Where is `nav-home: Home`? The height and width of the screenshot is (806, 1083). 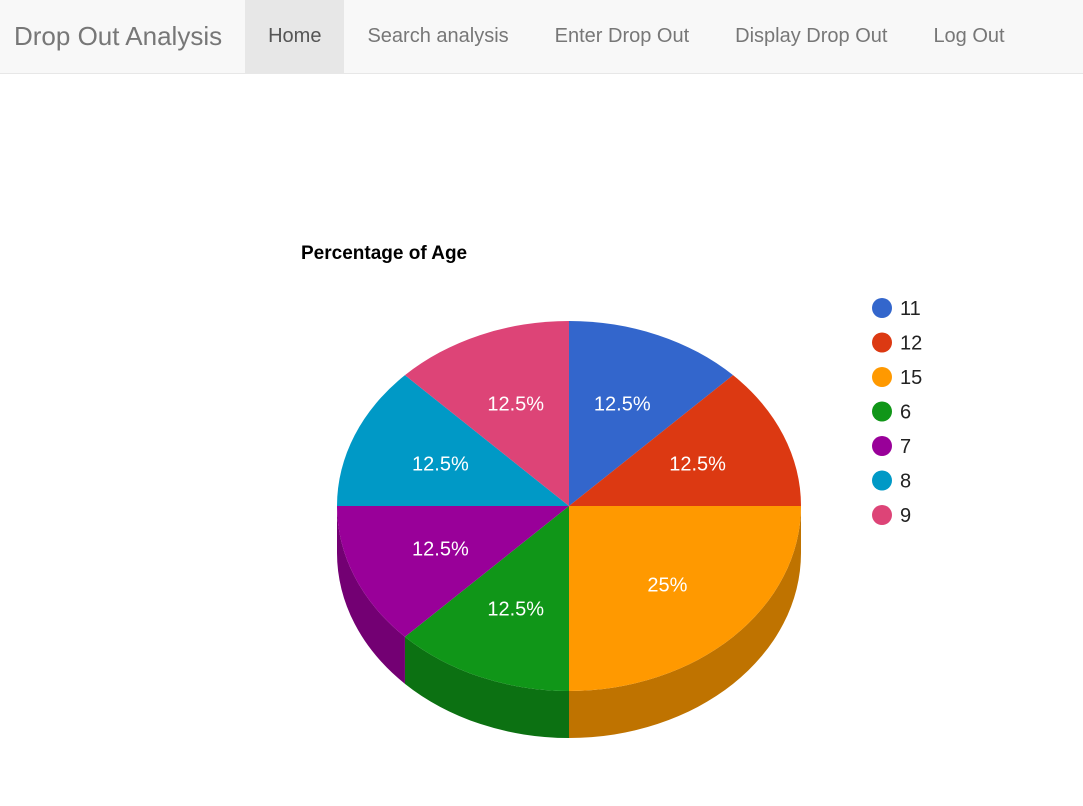 nav-home: Home is located at coordinates (295, 36).